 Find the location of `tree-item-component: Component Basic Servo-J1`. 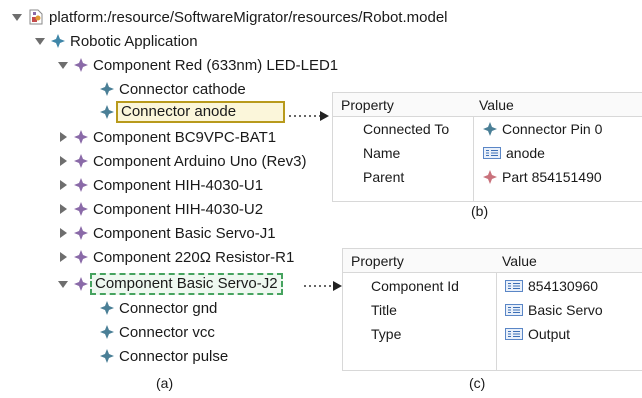

tree-item-component: Component Basic Servo-J1 is located at coordinates (166, 233).